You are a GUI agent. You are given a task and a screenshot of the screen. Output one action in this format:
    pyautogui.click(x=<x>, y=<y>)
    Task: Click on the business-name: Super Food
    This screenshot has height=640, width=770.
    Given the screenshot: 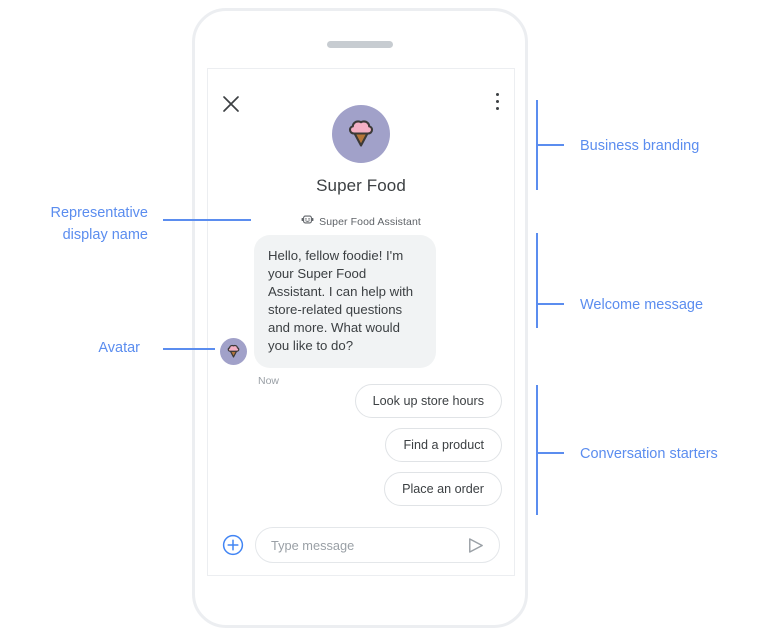 What is the action you would take?
    pyautogui.click(x=361, y=185)
    